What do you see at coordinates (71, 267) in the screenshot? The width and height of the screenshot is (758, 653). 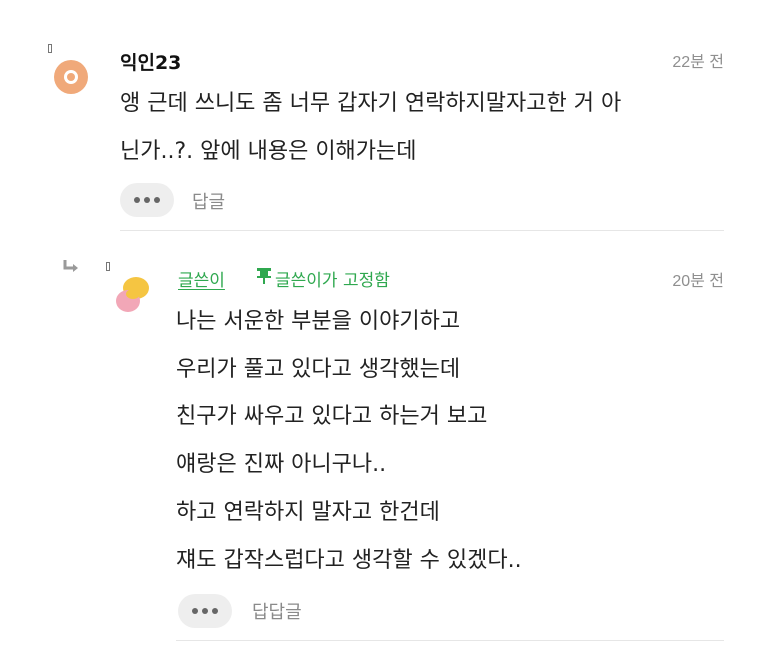 I see `reply-arrow-icon` at bounding box center [71, 267].